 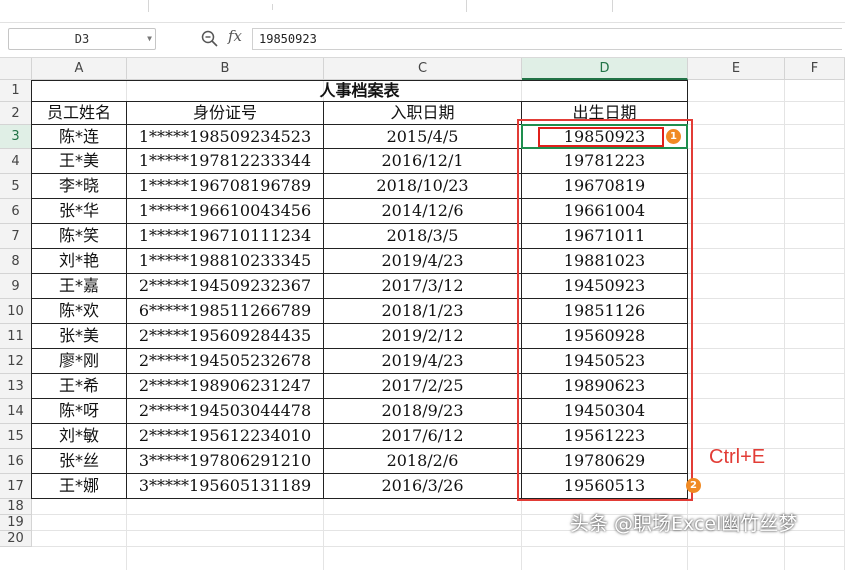 I want to click on row-header-5: 5, so click(x=16, y=186).